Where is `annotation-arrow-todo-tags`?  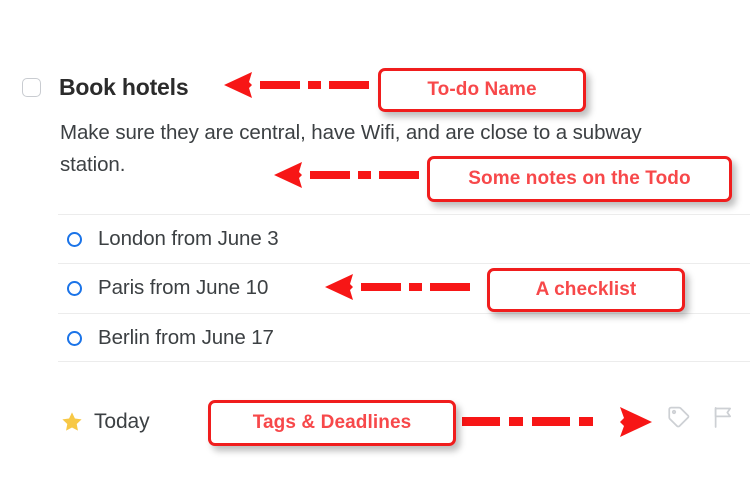
annotation-arrow-todo-tags is located at coordinates (557, 421).